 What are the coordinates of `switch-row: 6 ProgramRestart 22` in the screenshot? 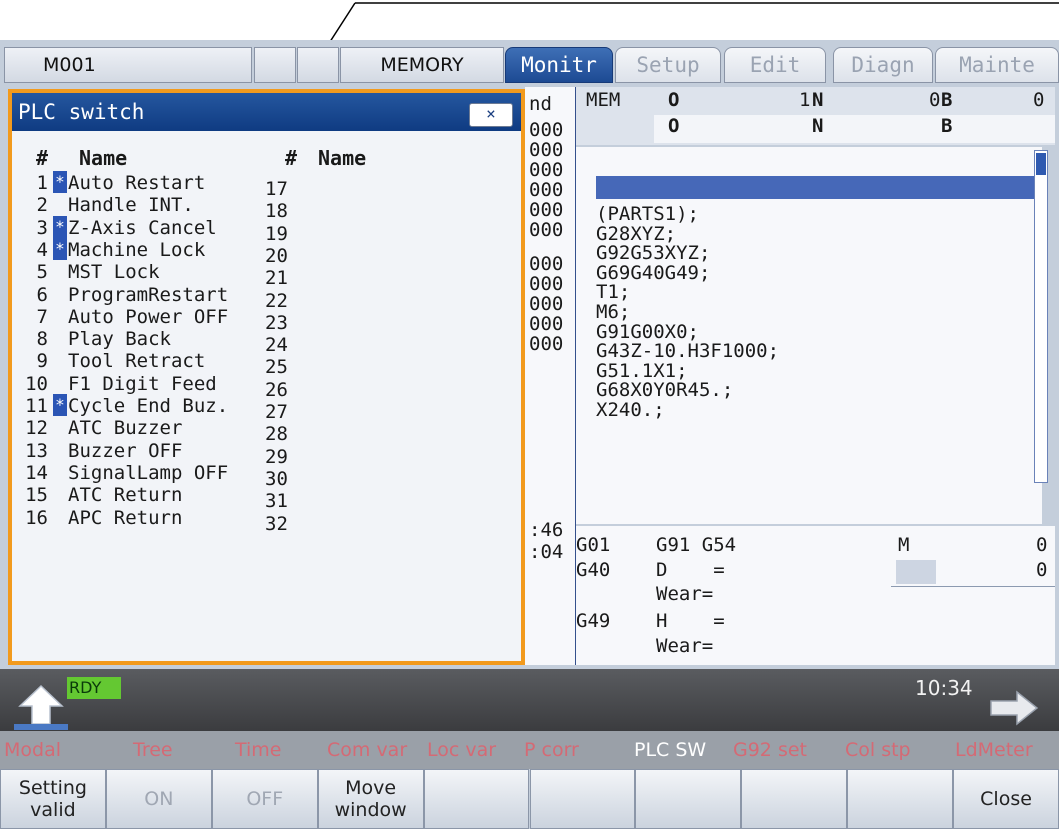 It's located at (247, 297).